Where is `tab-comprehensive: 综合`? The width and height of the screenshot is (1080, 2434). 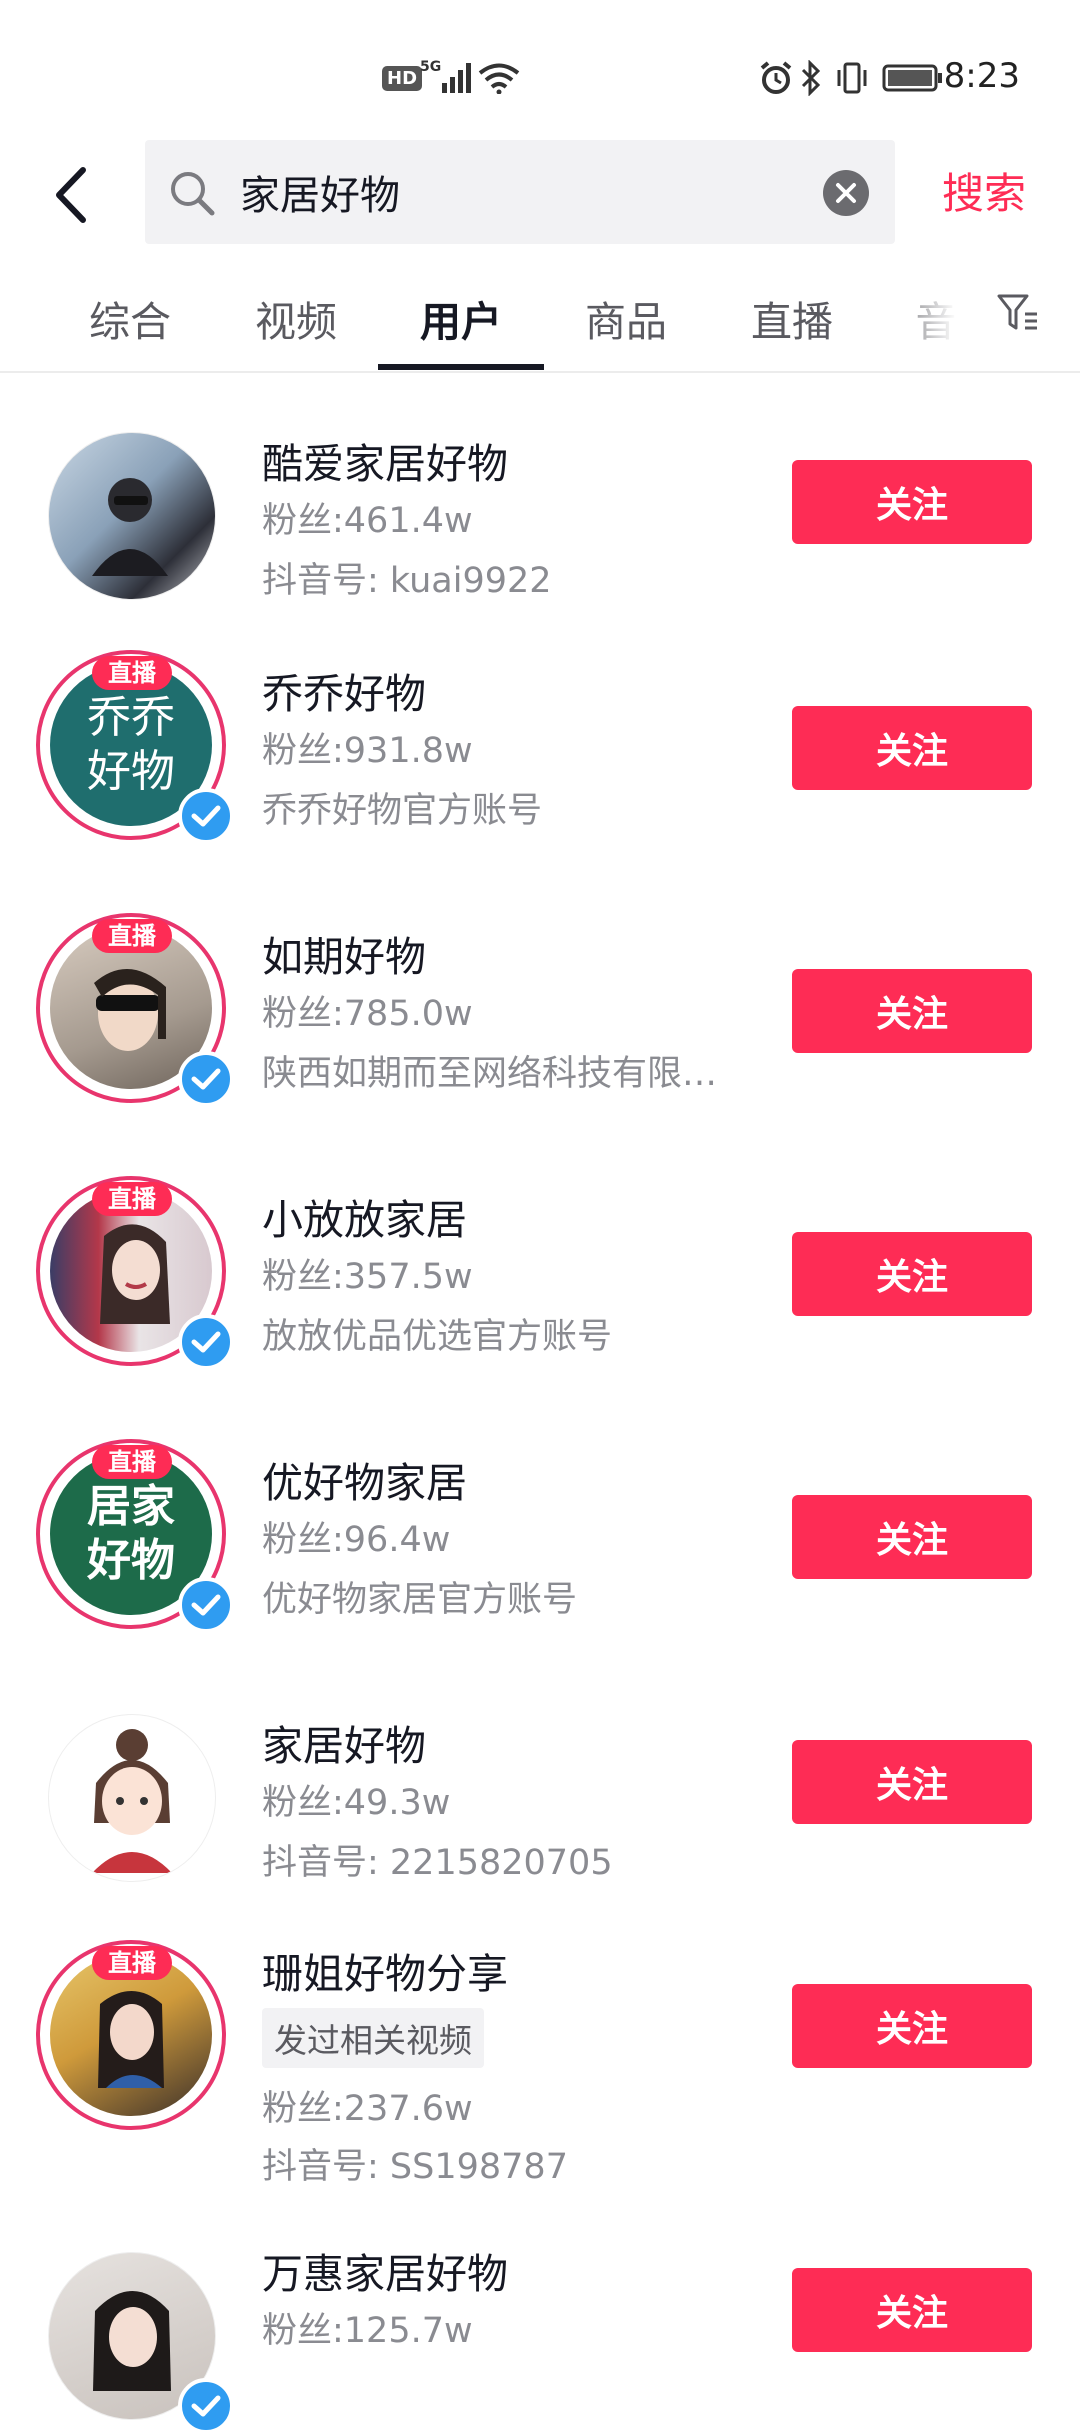
tab-comprehensive: 综合 is located at coordinates (130, 318).